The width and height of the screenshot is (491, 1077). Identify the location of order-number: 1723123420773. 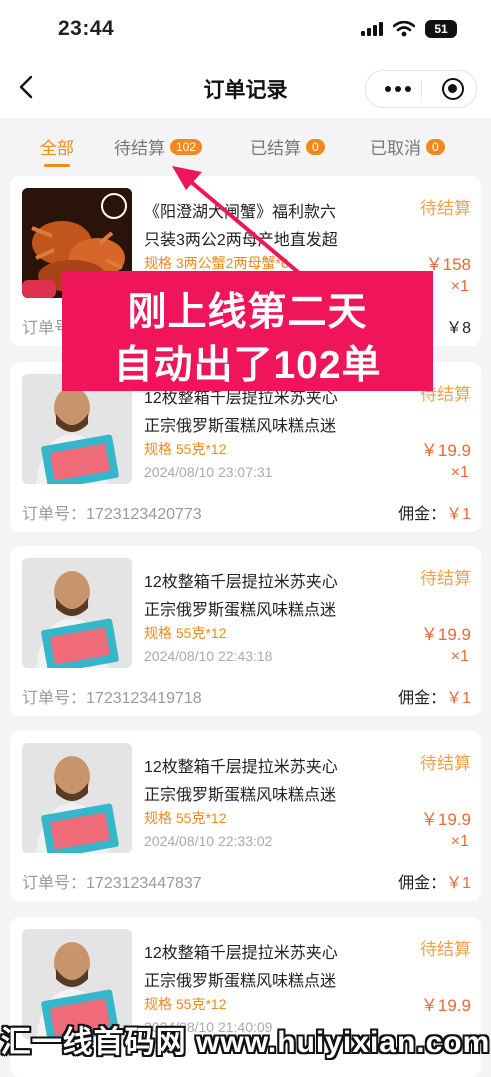
(144, 514).